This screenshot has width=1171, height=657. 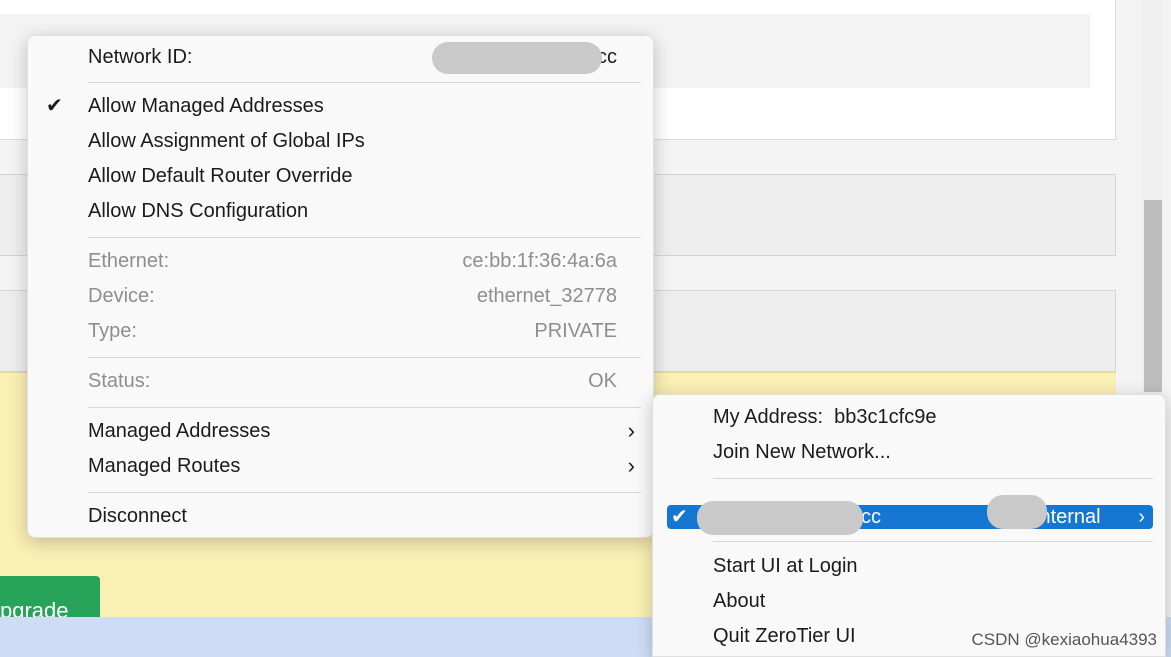 What do you see at coordinates (785, 566) in the screenshot?
I see `menu-item-label: Start UI at Login` at bounding box center [785, 566].